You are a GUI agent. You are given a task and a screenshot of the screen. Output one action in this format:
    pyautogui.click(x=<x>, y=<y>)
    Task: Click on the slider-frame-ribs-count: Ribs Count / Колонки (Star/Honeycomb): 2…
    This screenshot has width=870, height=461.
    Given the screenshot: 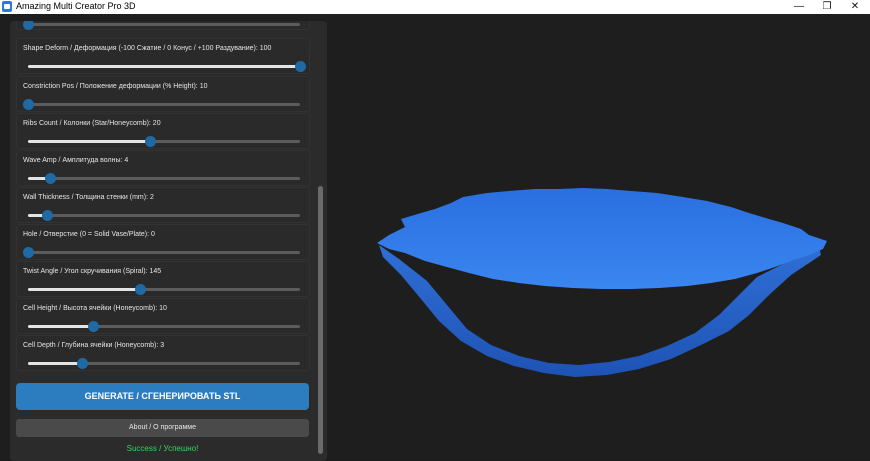 What is the action you would take?
    pyautogui.click(x=163, y=131)
    